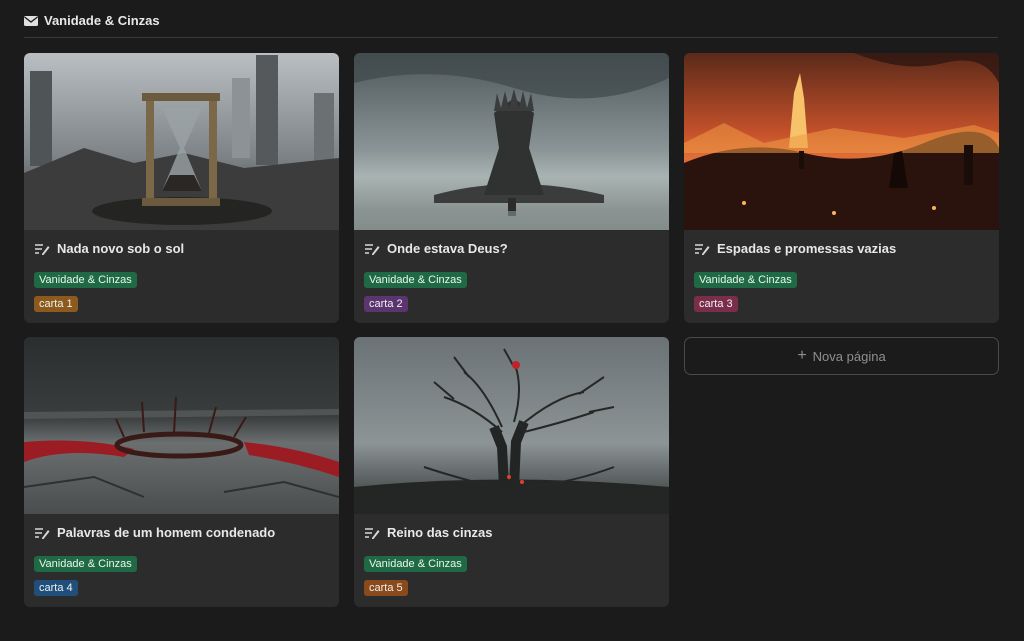  I want to click on database-header: Vanidade & Cinzas, so click(511, 23).